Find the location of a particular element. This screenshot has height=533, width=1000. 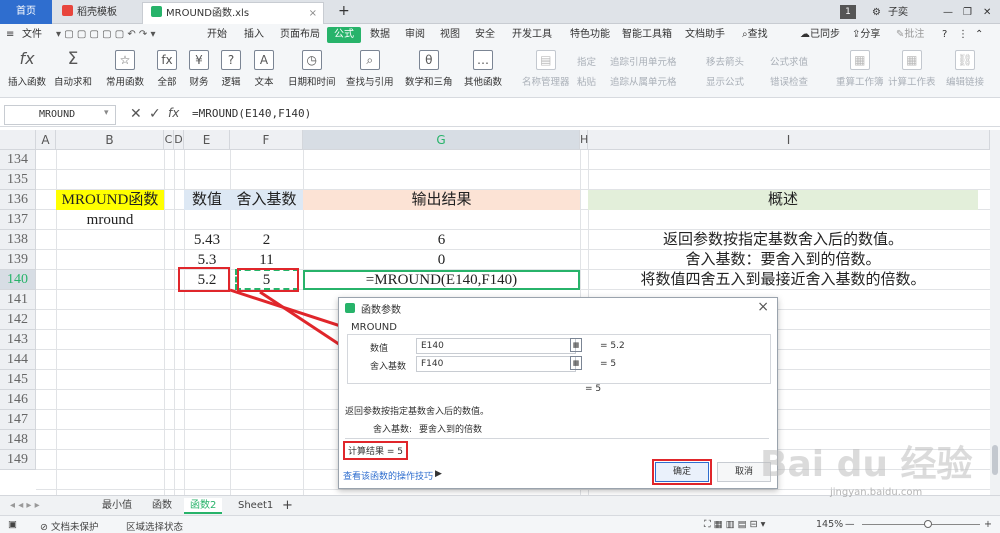

arg1-input: E140 is located at coordinates (496, 346).